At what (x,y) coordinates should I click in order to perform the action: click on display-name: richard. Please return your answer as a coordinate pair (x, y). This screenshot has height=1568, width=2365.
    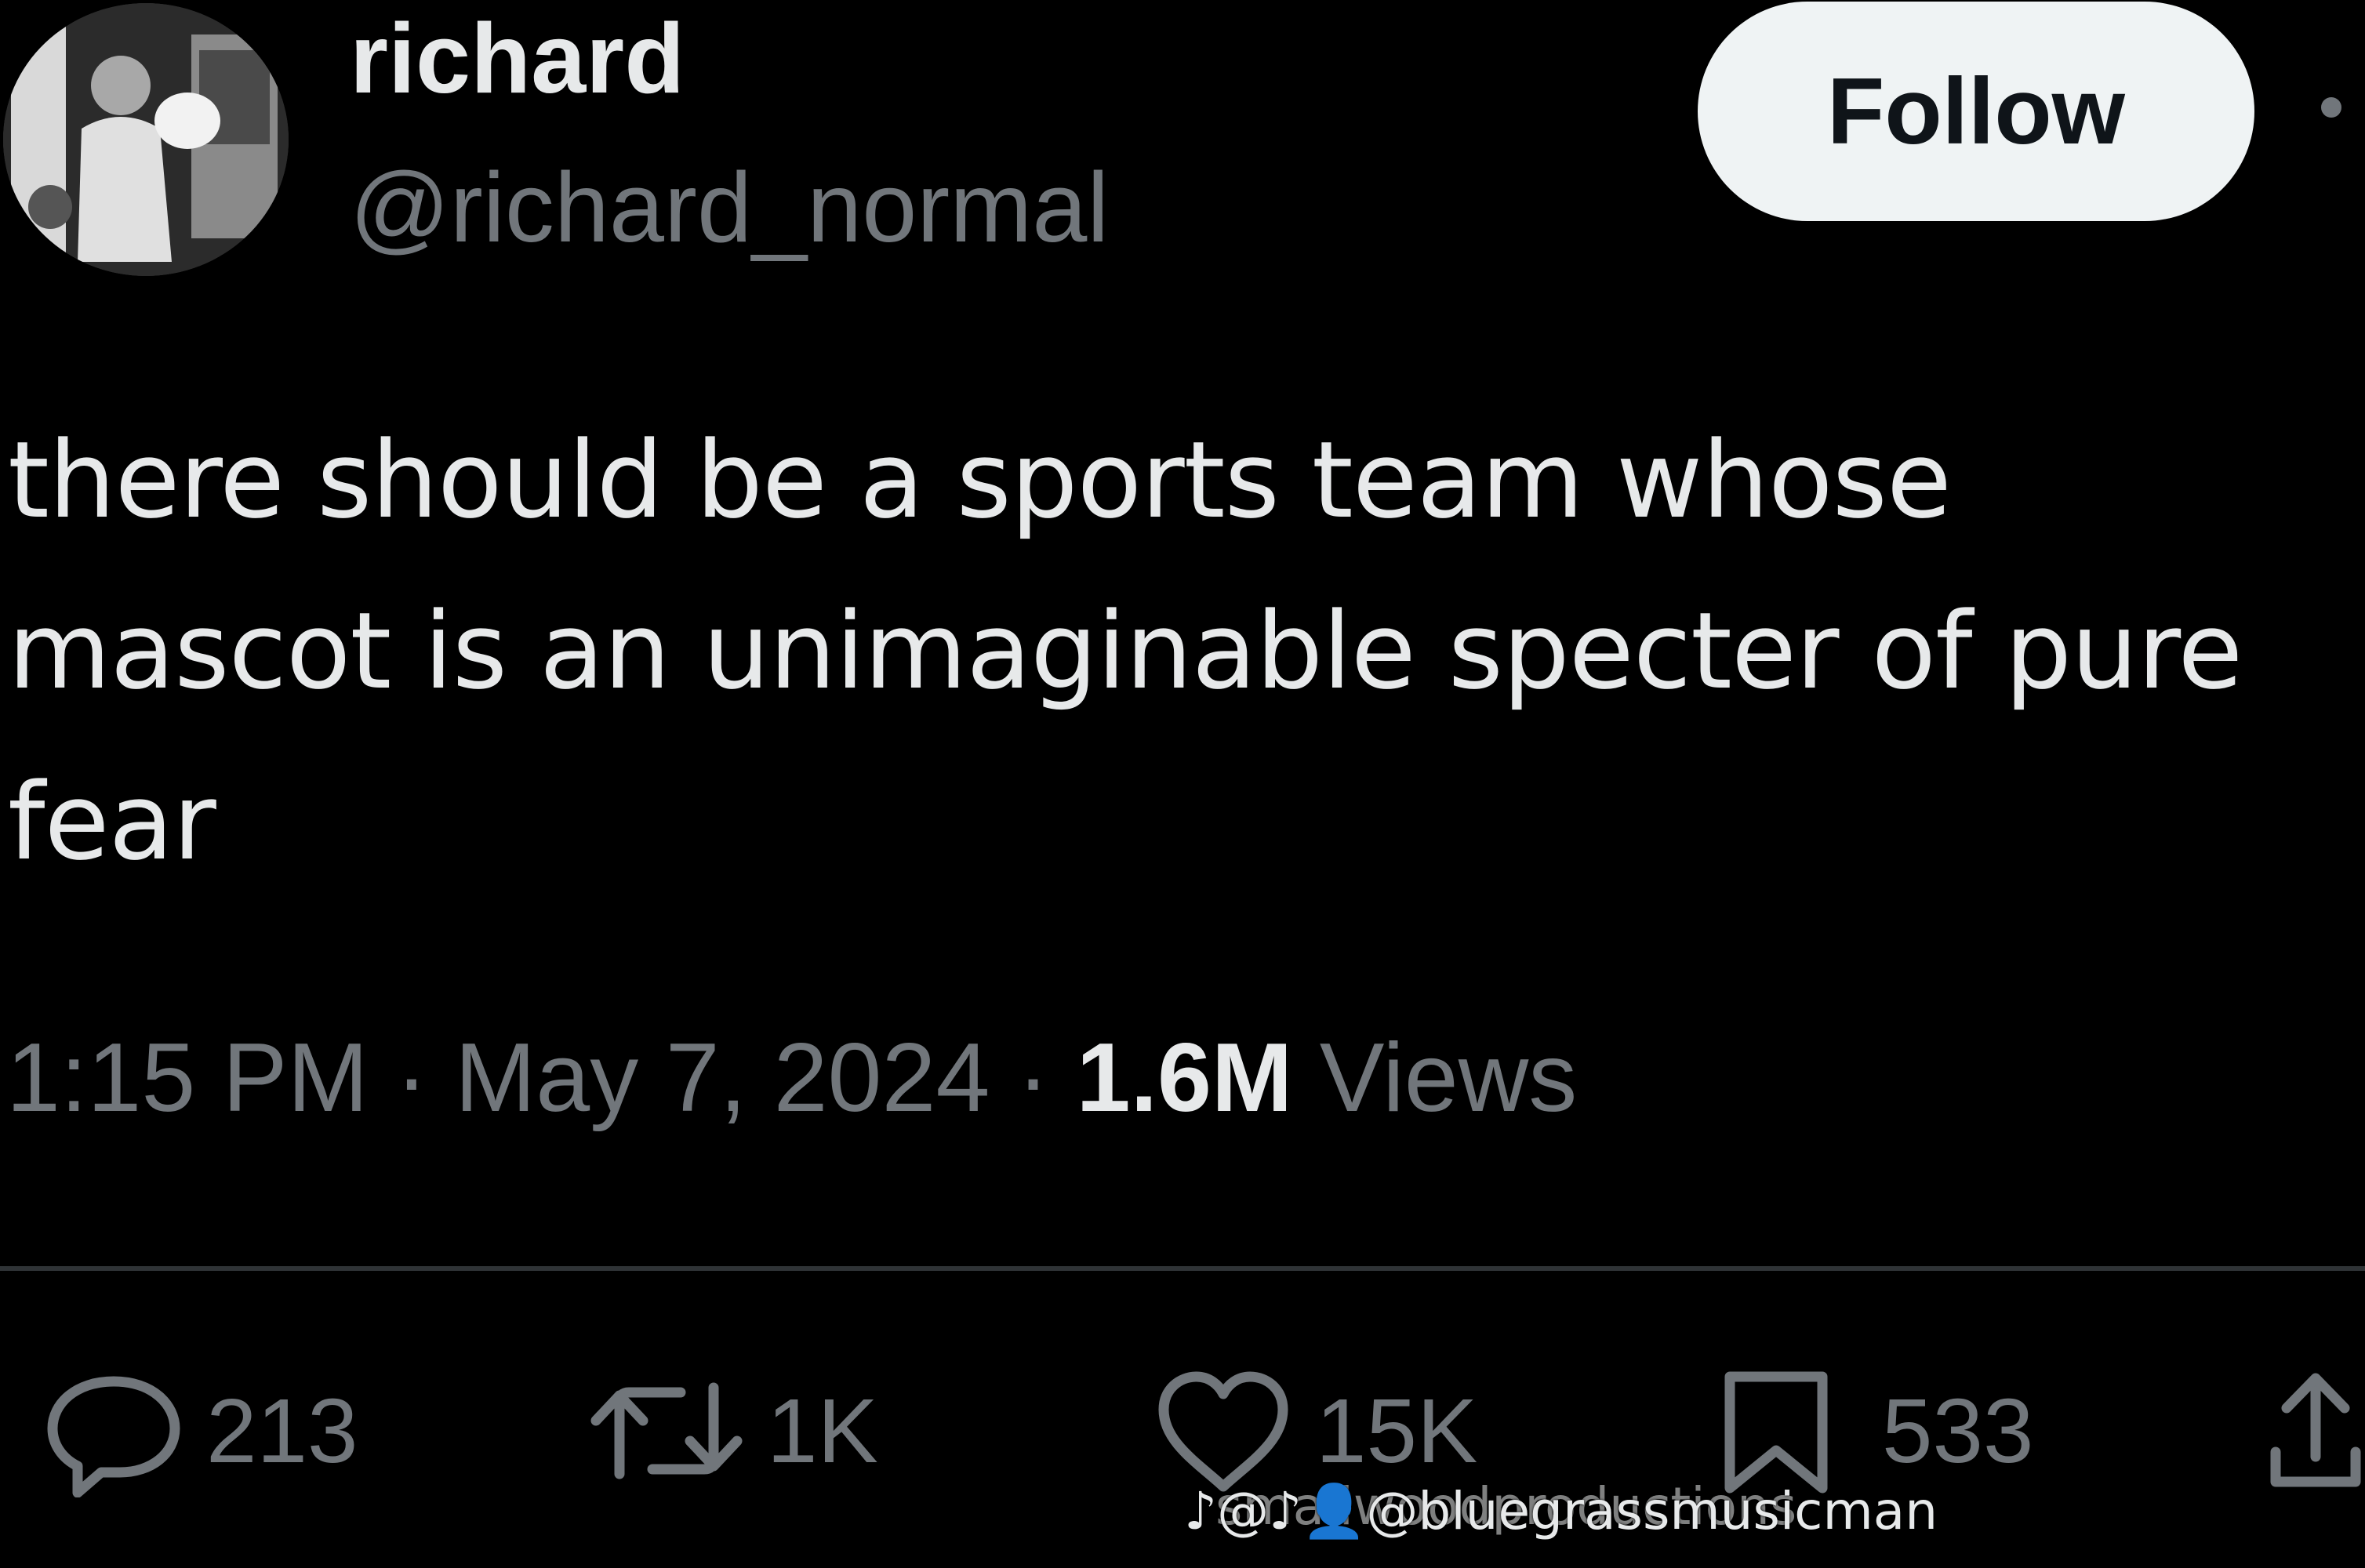
    Looking at the image, I should click on (517, 59).